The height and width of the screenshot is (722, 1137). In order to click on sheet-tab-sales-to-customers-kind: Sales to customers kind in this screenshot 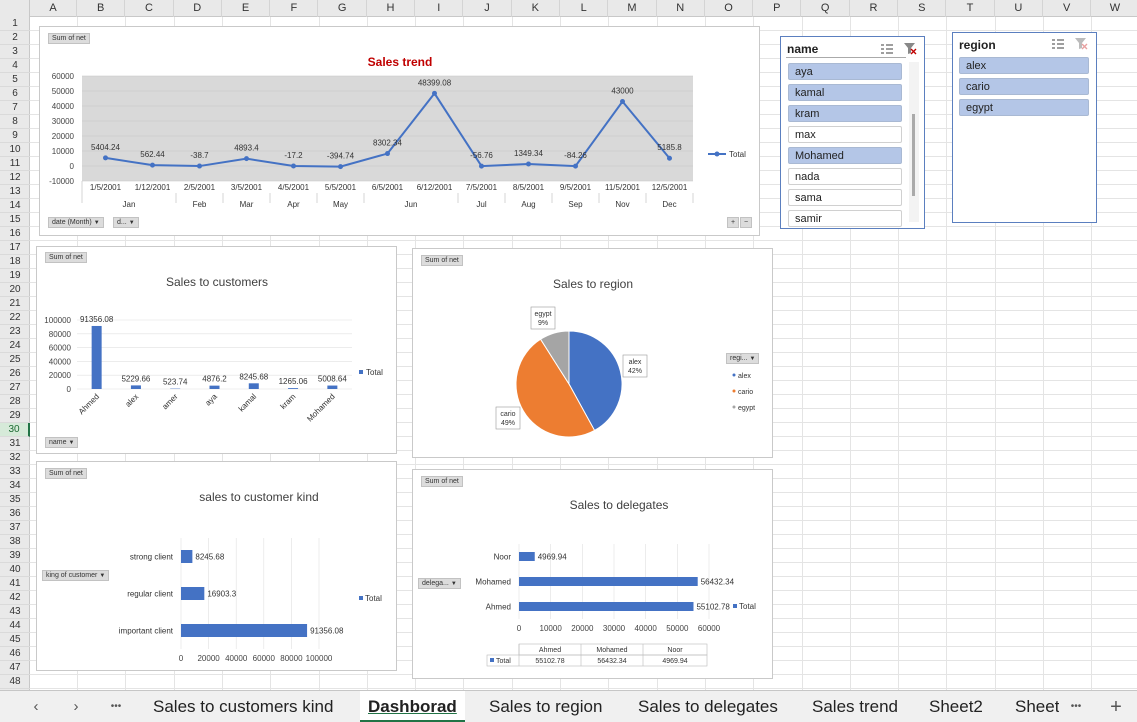, I will do `click(243, 706)`.